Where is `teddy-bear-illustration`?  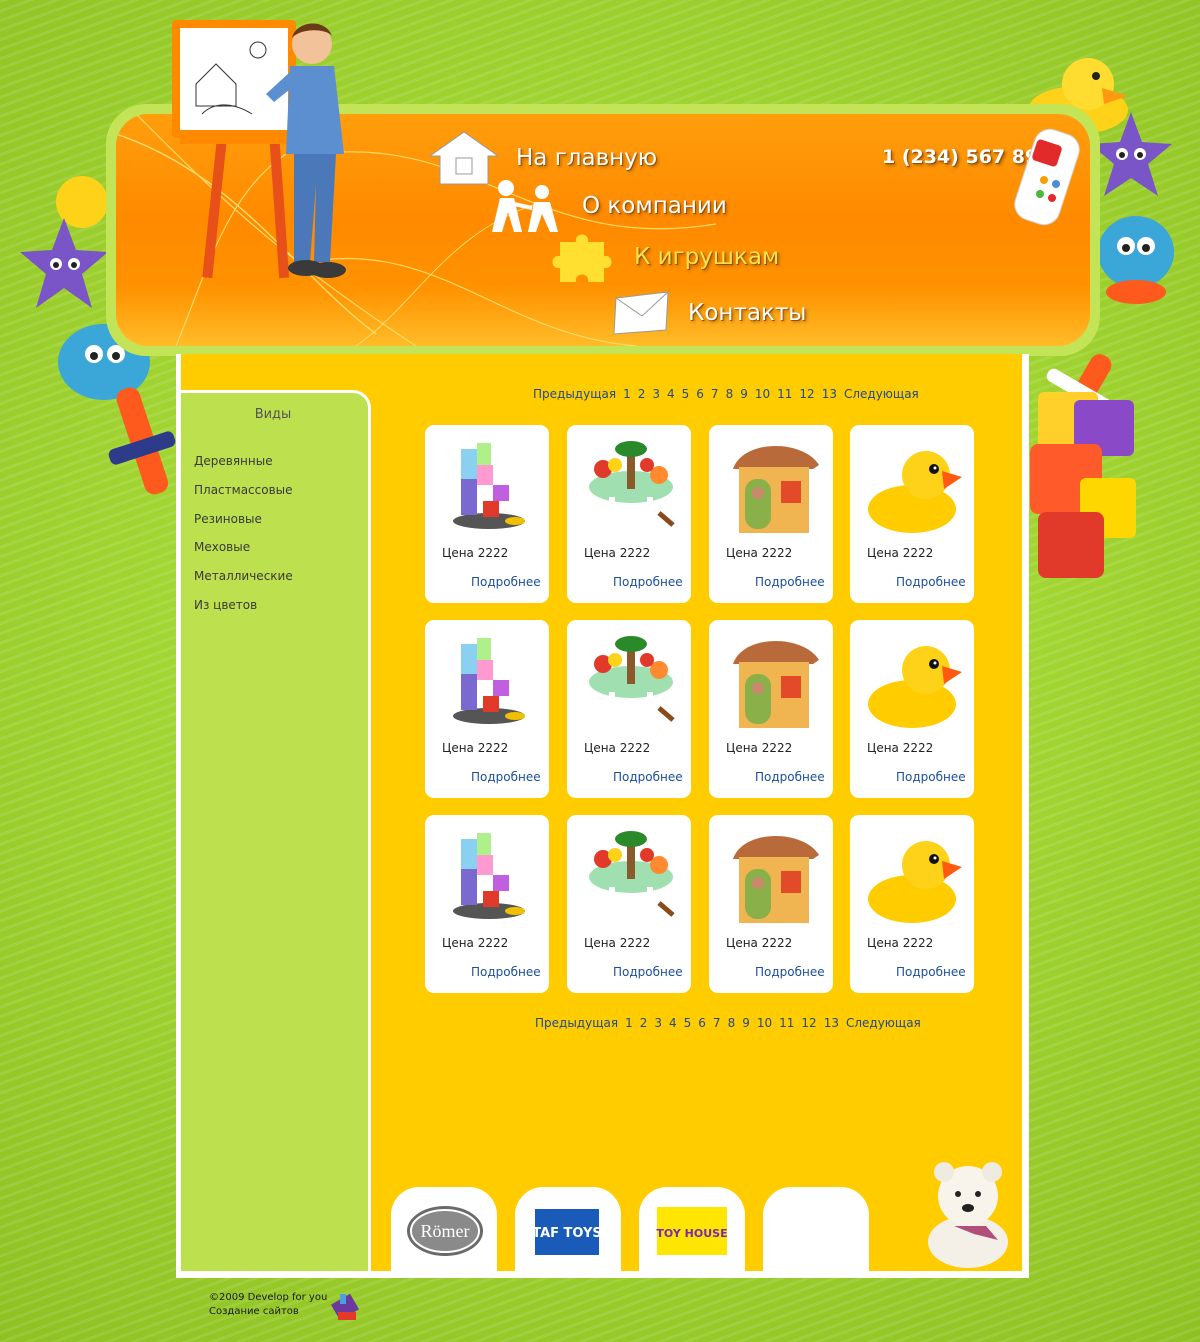 teddy-bear-illustration is located at coordinates (968, 1215).